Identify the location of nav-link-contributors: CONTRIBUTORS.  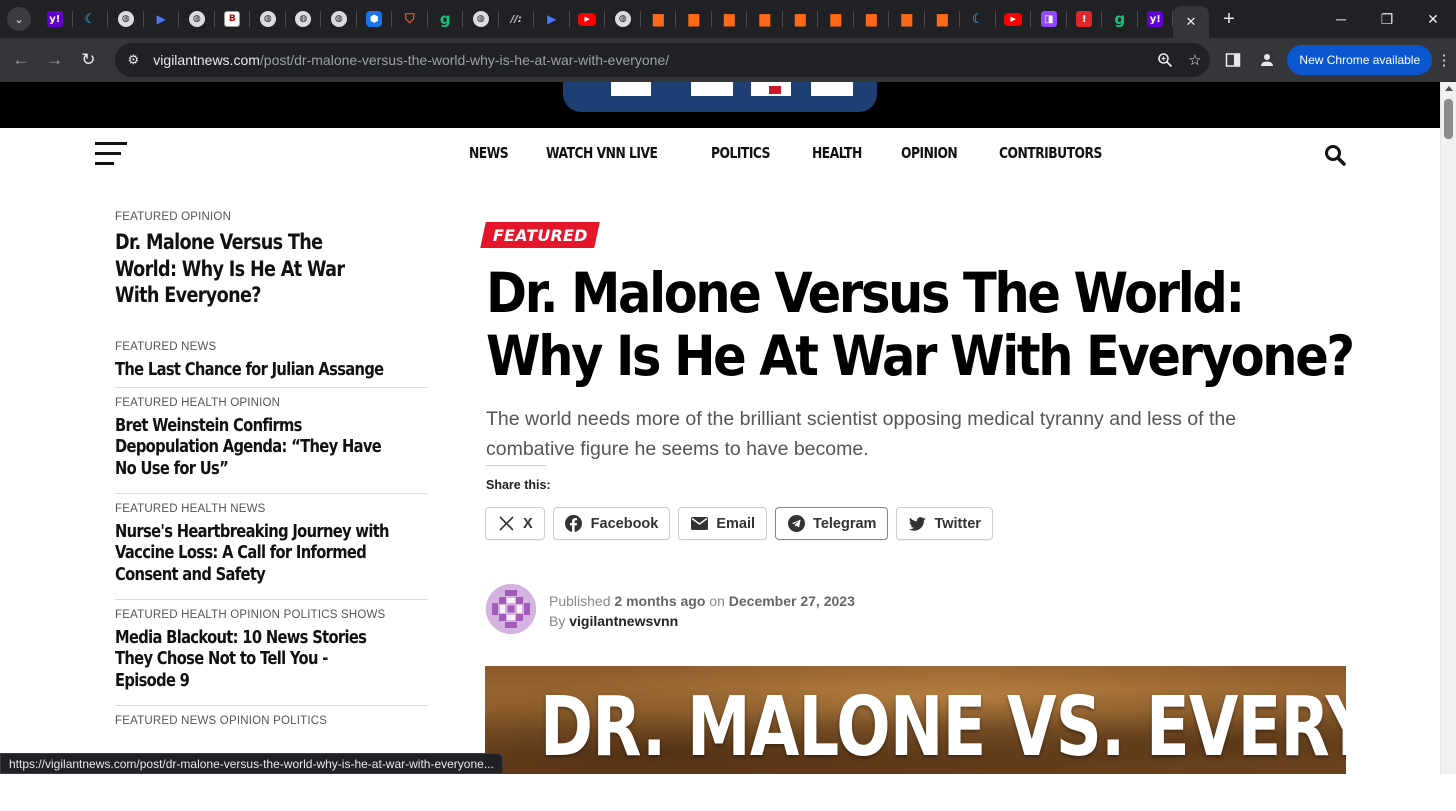
(1061, 153).